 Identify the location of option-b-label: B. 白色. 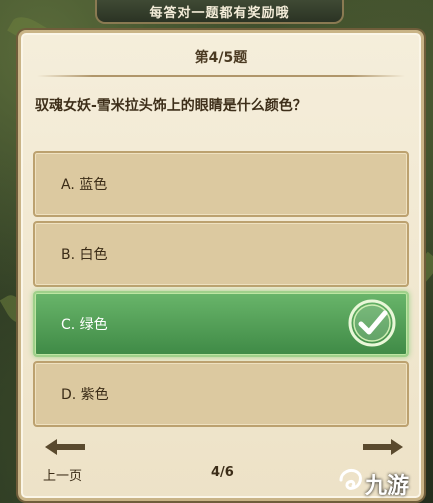
(84, 255).